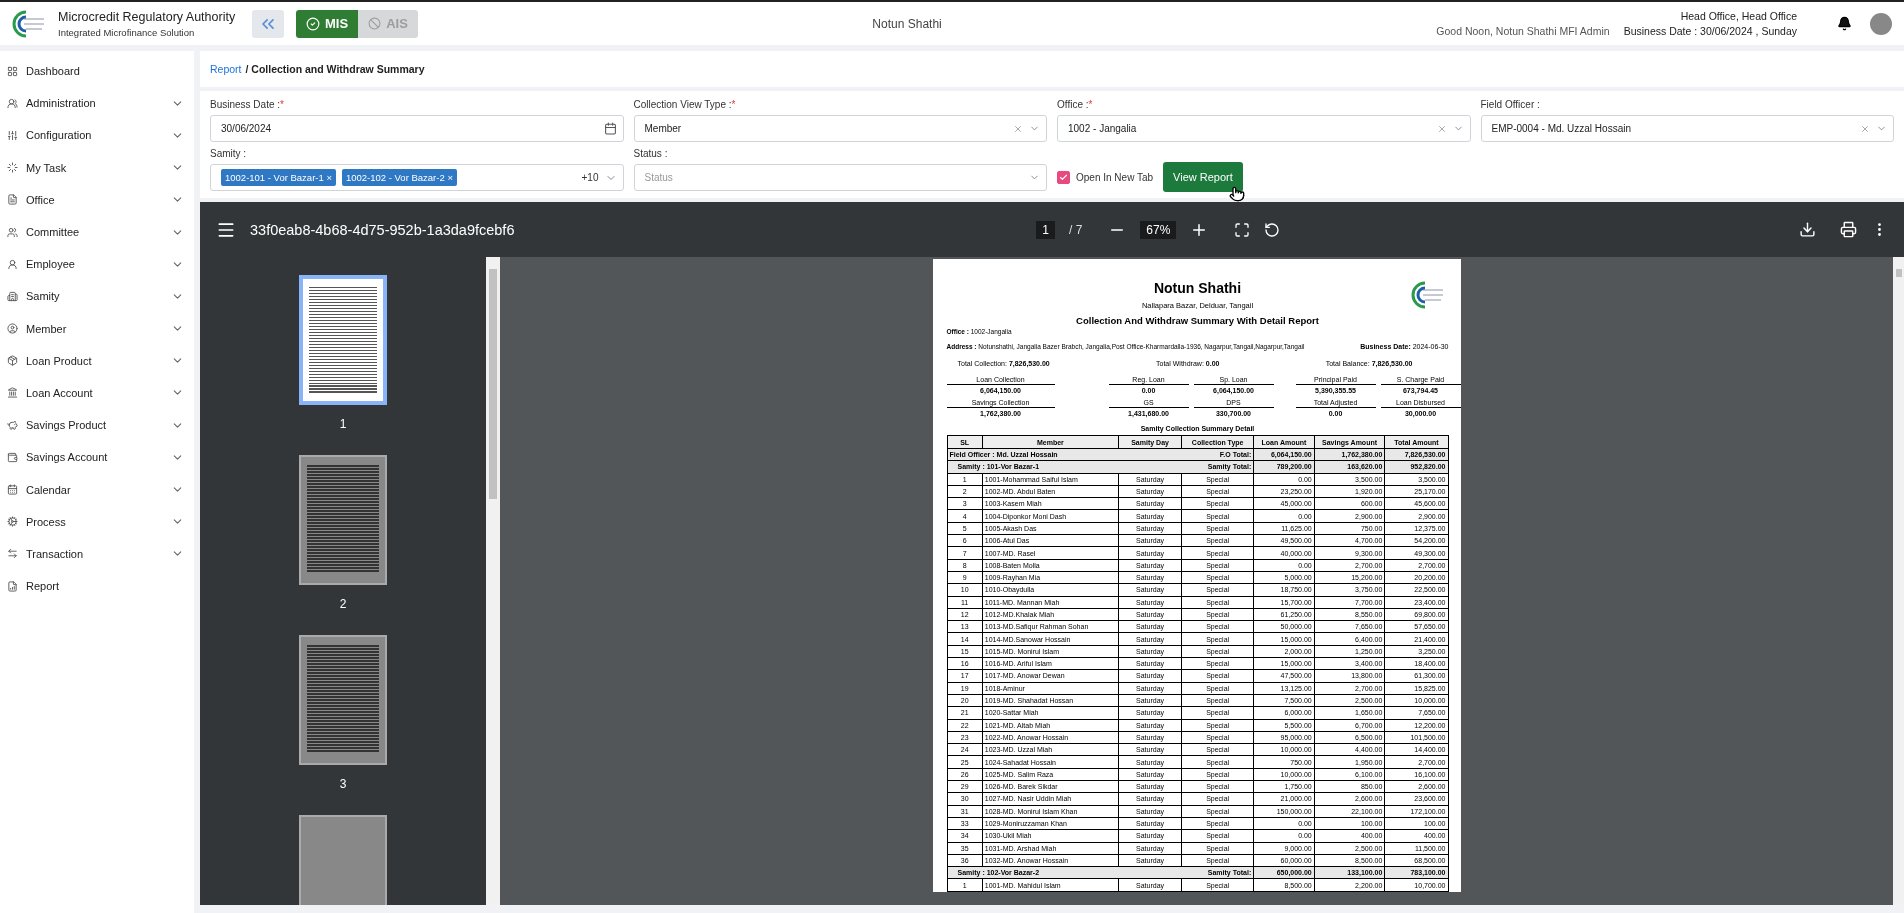 Image resolution: width=1904 pixels, height=913 pixels. Describe the element at coordinates (1105, 177) in the screenshot. I see `checkbox-label: Open In New Tab` at that location.